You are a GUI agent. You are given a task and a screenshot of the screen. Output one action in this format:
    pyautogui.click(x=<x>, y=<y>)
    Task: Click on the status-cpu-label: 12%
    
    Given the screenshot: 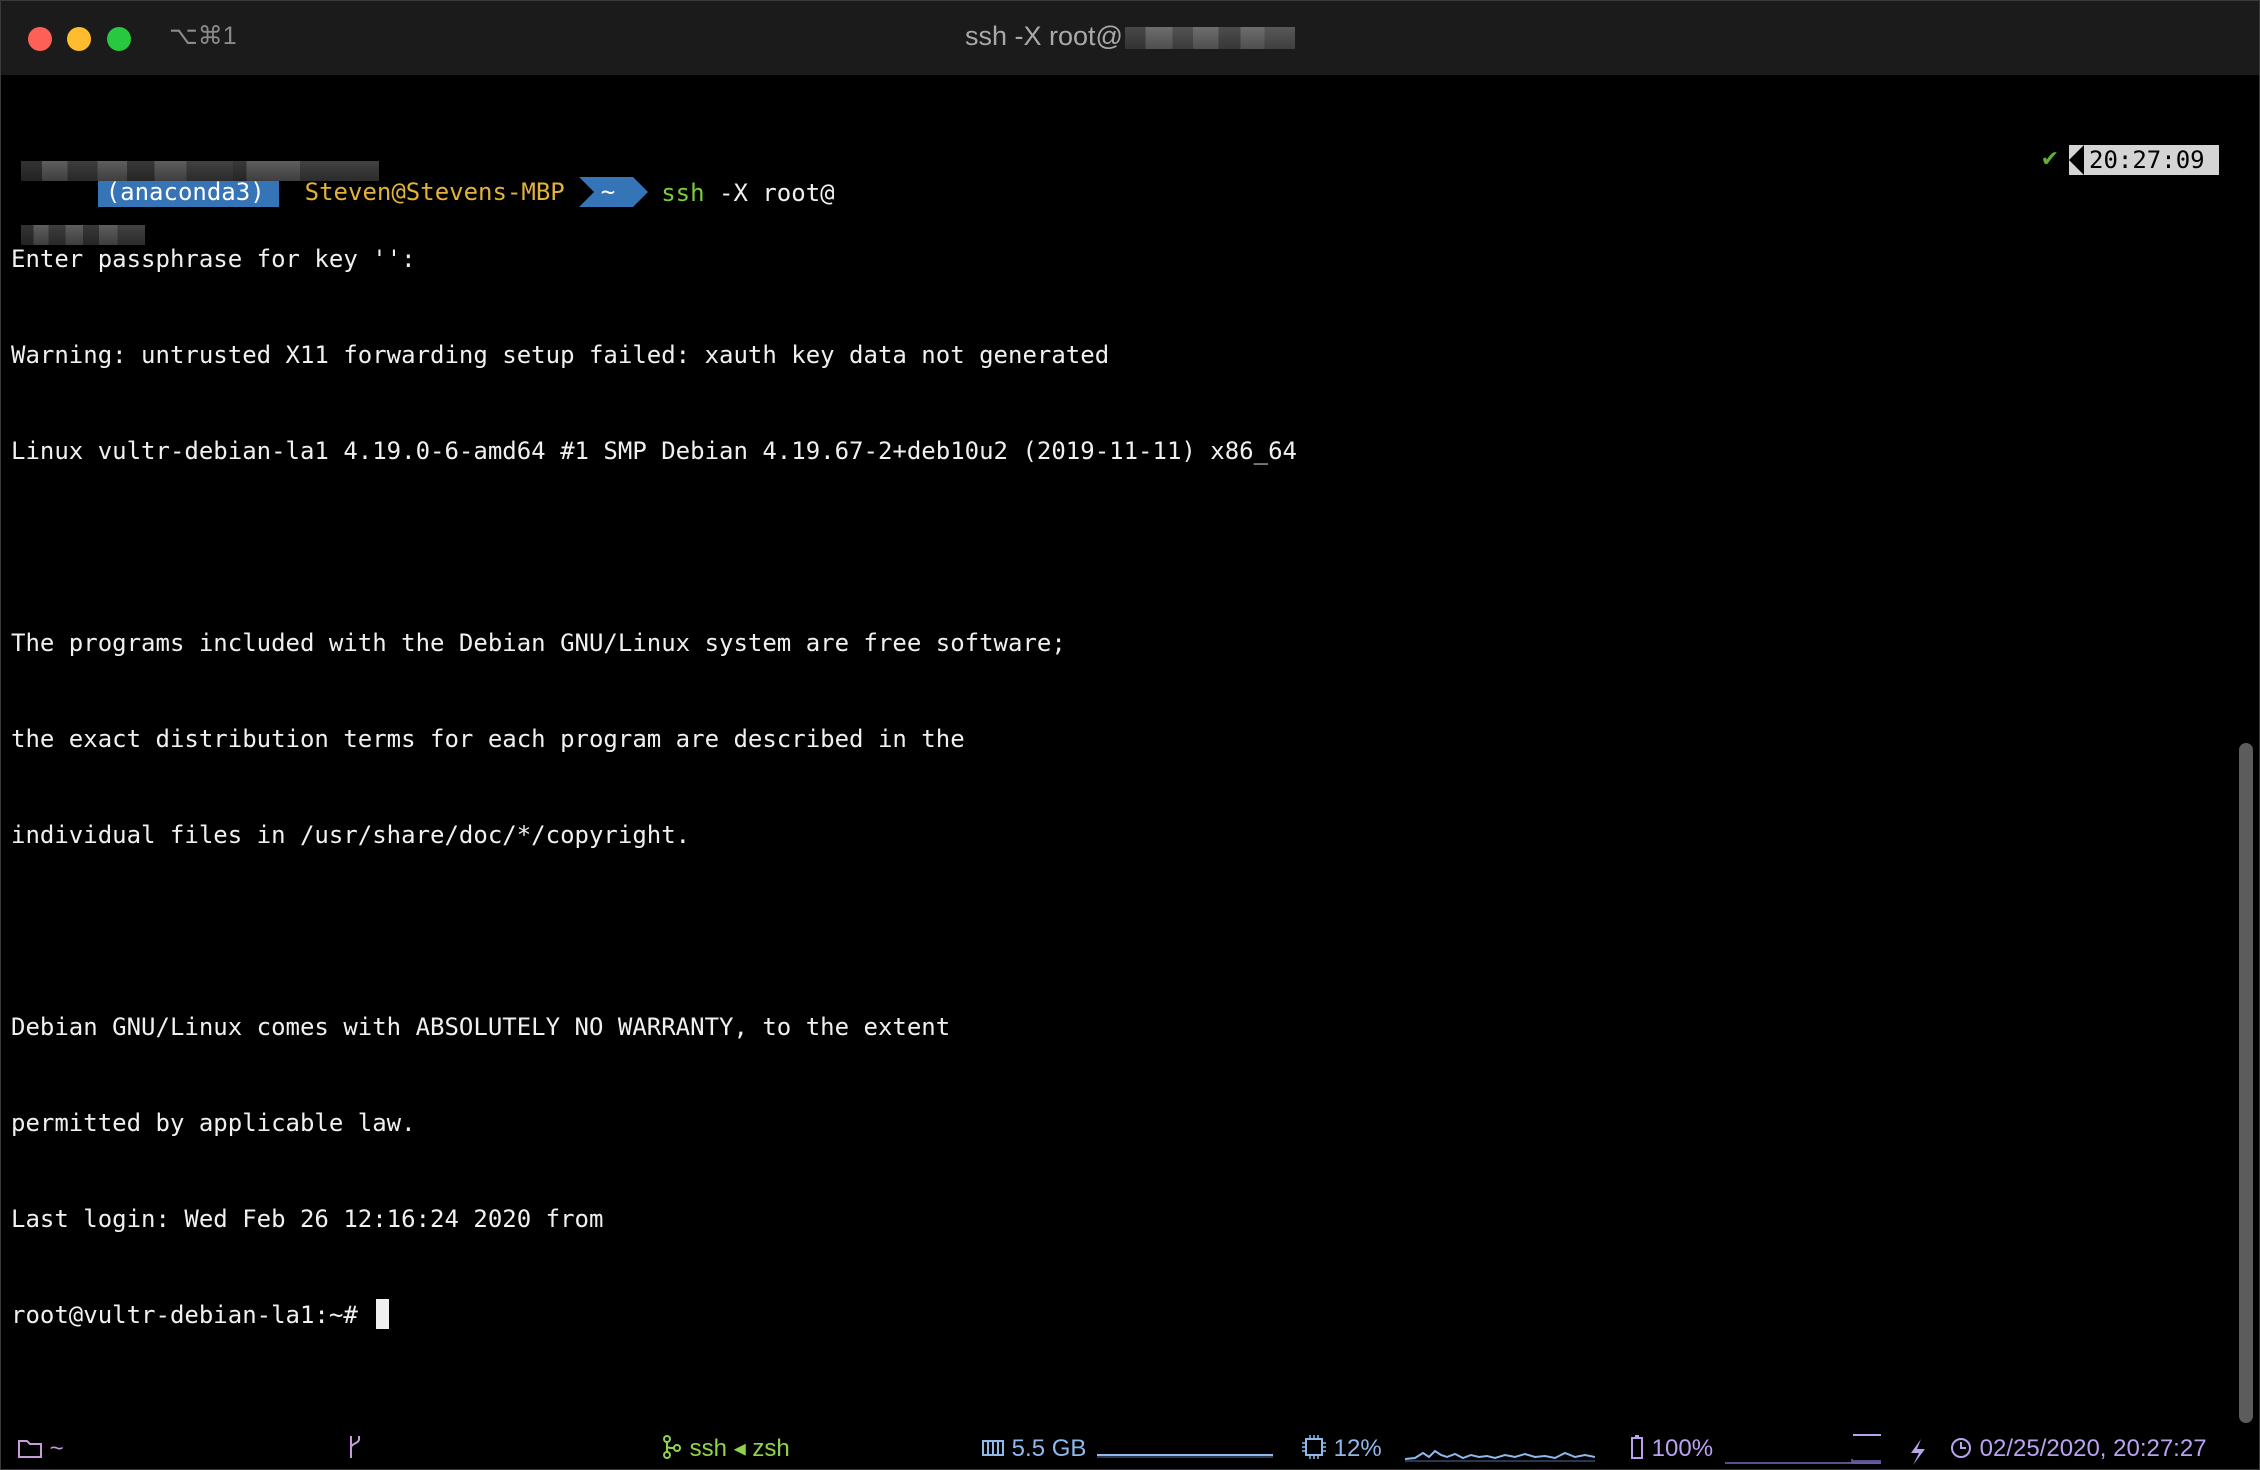 What is the action you would take?
    pyautogui.click(x=1357, y=1448)
    